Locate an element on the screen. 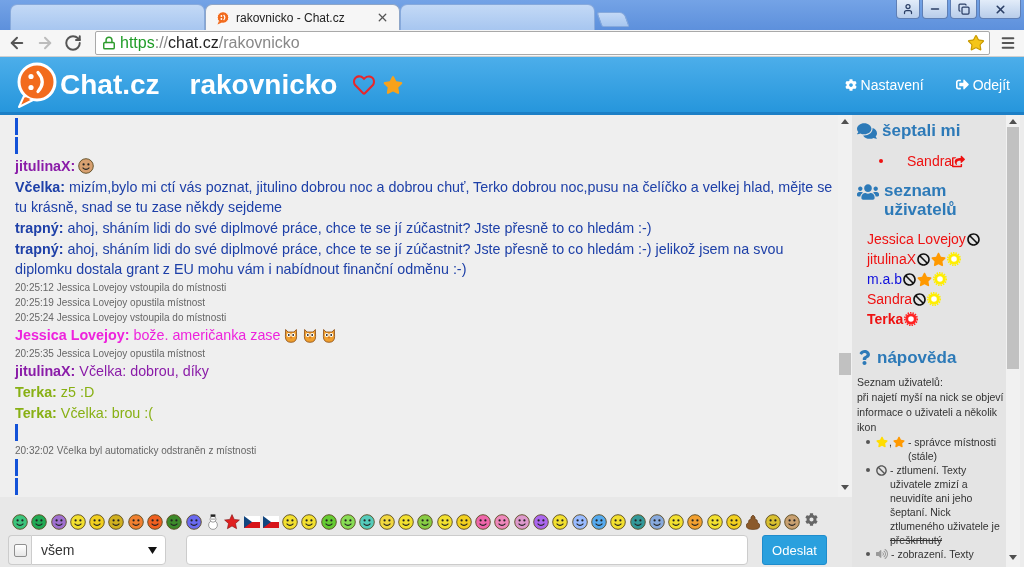  send-button: Odeslat is located at coordinates (794, 550).